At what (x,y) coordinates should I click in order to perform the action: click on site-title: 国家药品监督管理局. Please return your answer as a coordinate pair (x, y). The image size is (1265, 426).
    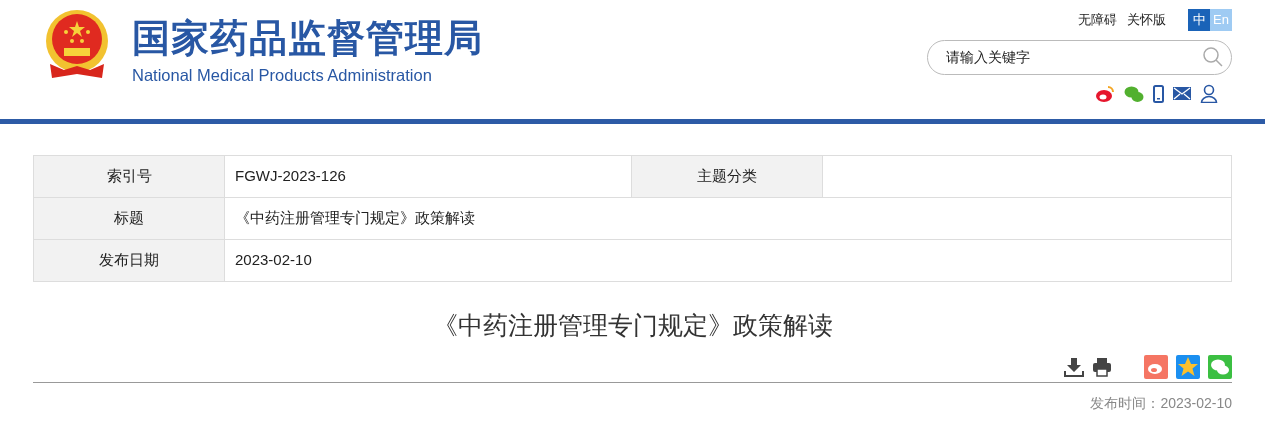
    Looking at the image, I should click on (307, 38).